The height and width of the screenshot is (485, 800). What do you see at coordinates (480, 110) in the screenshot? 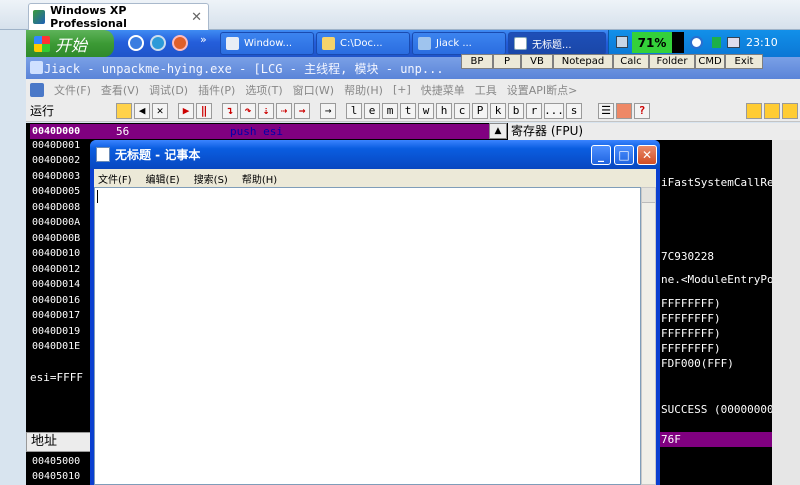
I see `window-patches-button: P` at bounding box center [480, 110].